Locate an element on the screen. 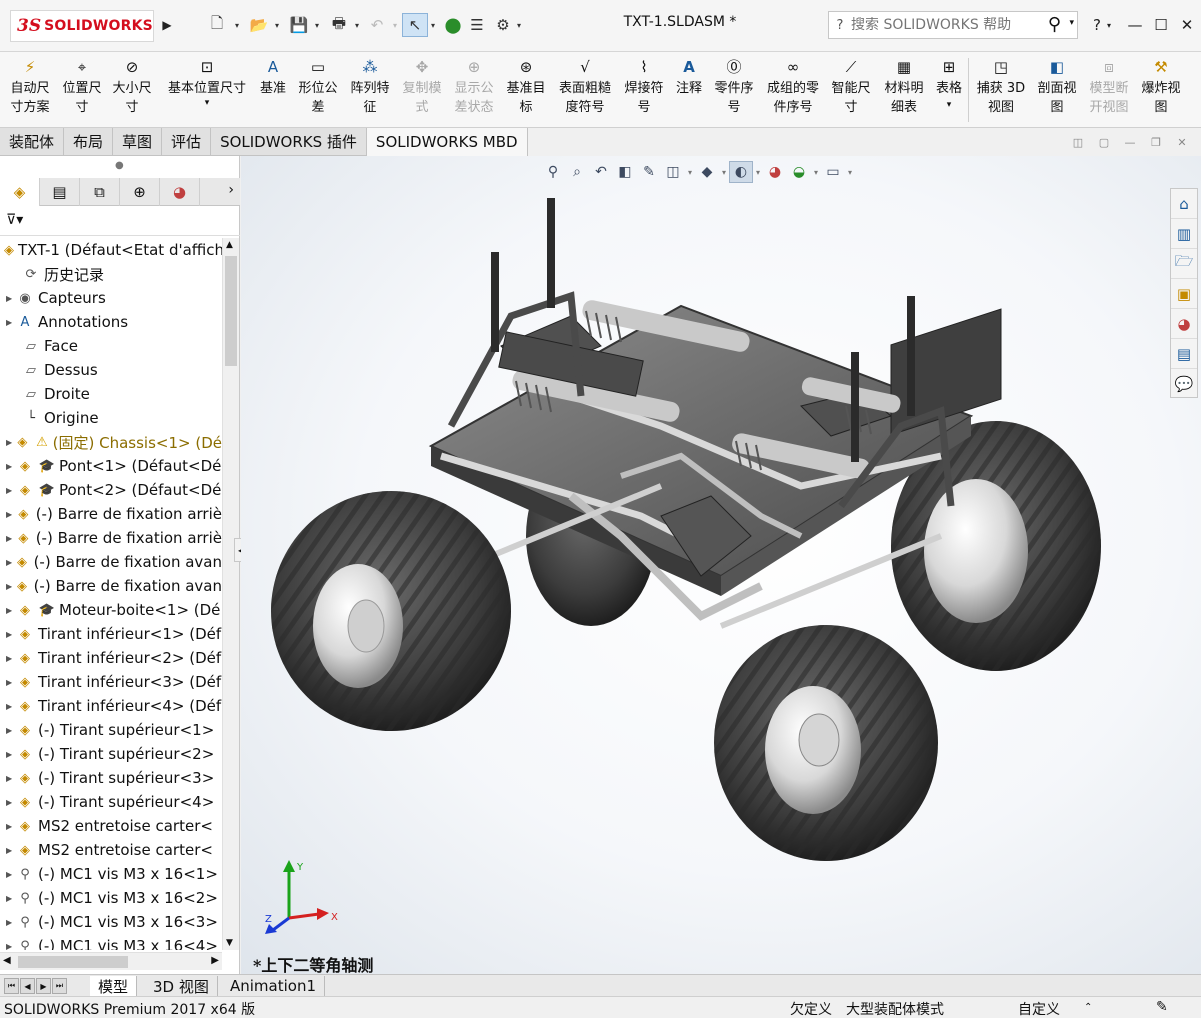  tab-addins: SOLIDWORKS 插件 is located at coordinates (289, 142).